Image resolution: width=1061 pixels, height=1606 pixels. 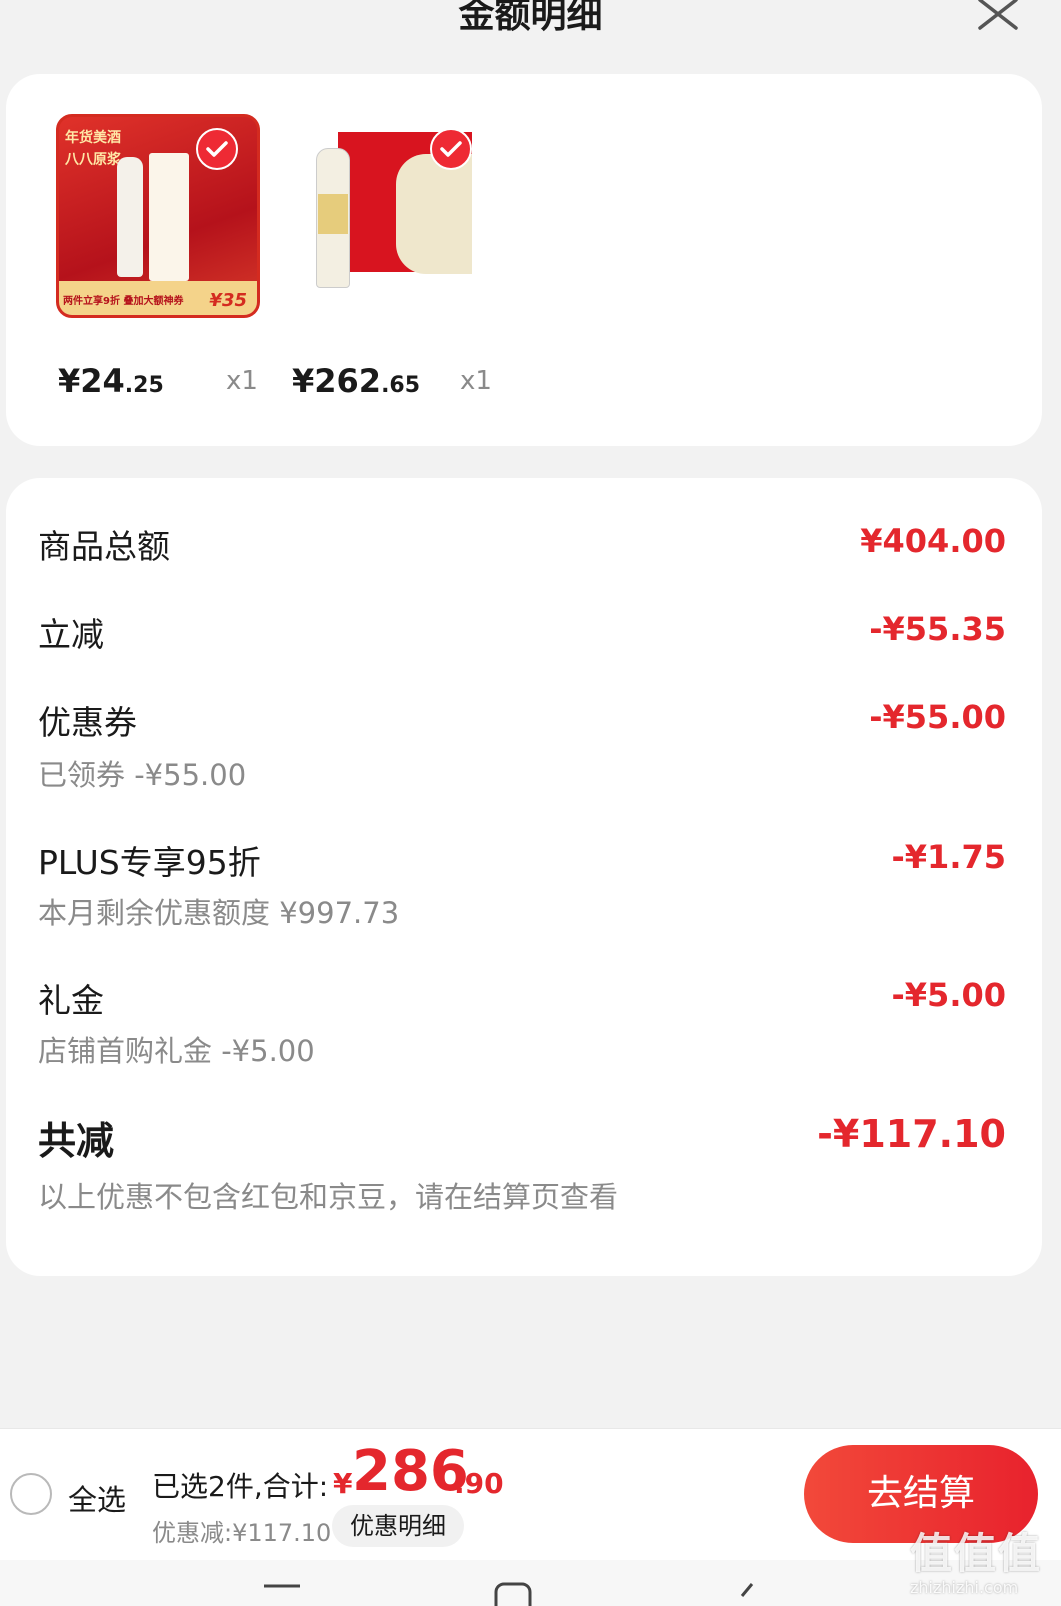 I want to click on total-discount-value: -¥117.10, so click(x=911, y=1134).